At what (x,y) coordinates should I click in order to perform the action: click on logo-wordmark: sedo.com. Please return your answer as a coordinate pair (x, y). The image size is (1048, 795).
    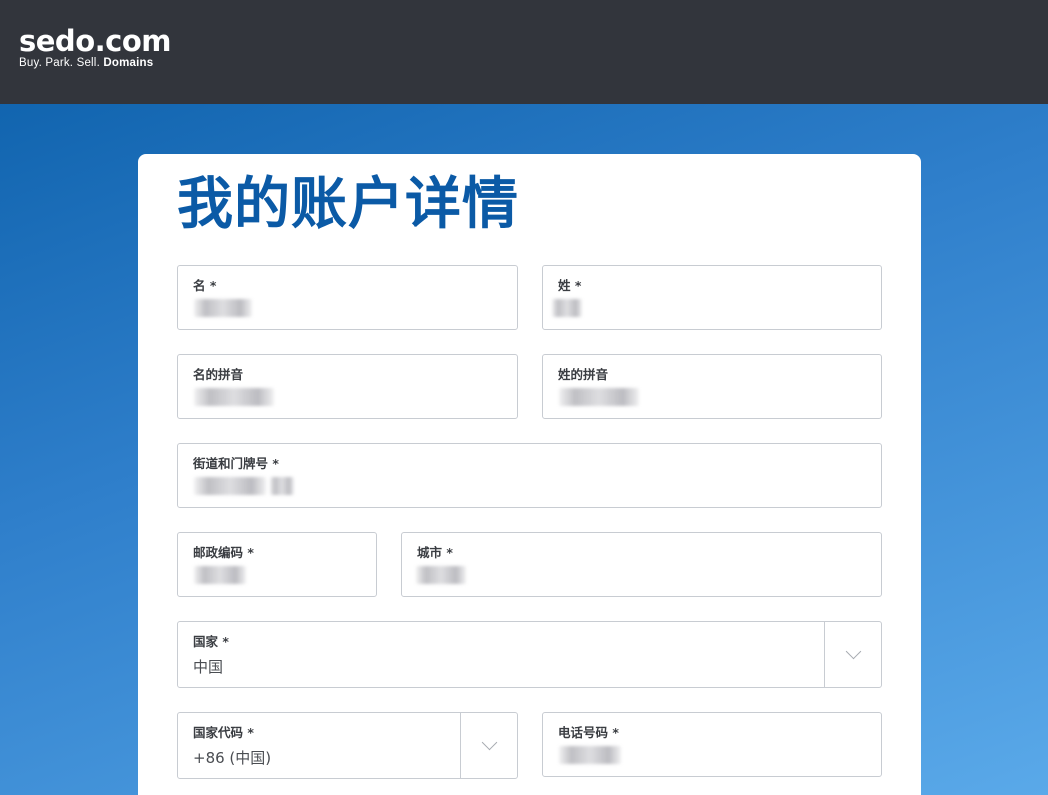
    Looking at the image, I should click on (95, 41).